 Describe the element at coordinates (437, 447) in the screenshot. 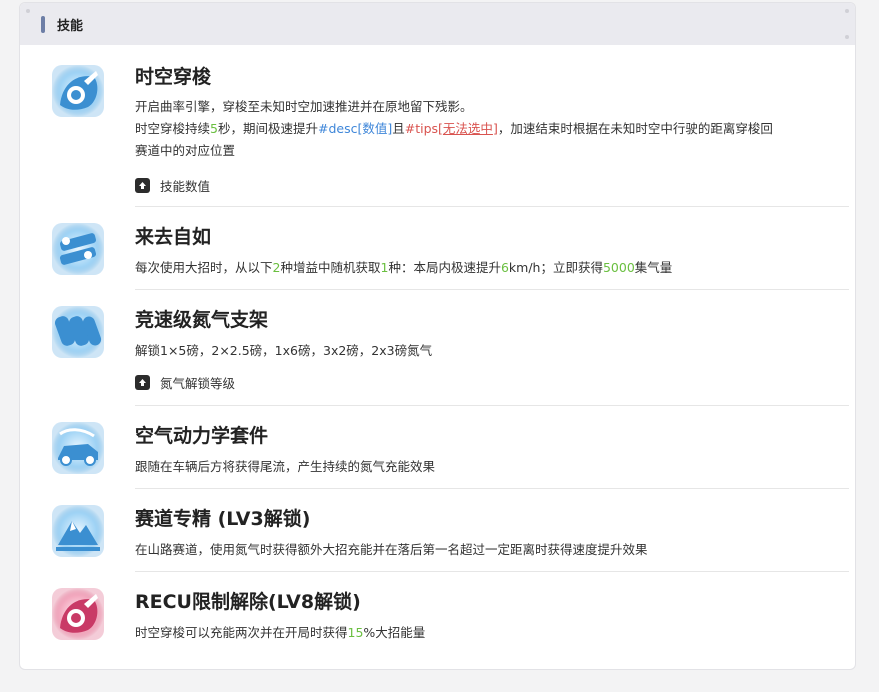

I see `skill-item-aero: 空气动力学套件 跟随在车辆后方将获得尾流，产生持续的氮气充能效果` at that location.